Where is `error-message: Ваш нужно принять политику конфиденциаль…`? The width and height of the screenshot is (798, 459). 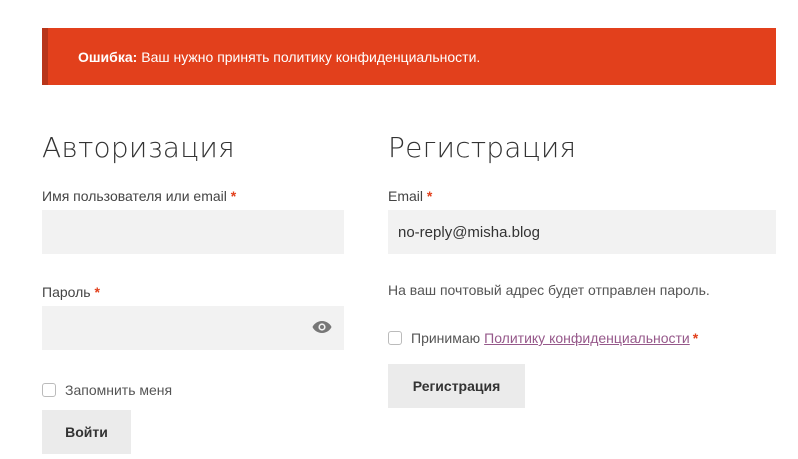
error-message: Ваш нужно принять политику конфиденциаль… is located at coordinates (311, 56).